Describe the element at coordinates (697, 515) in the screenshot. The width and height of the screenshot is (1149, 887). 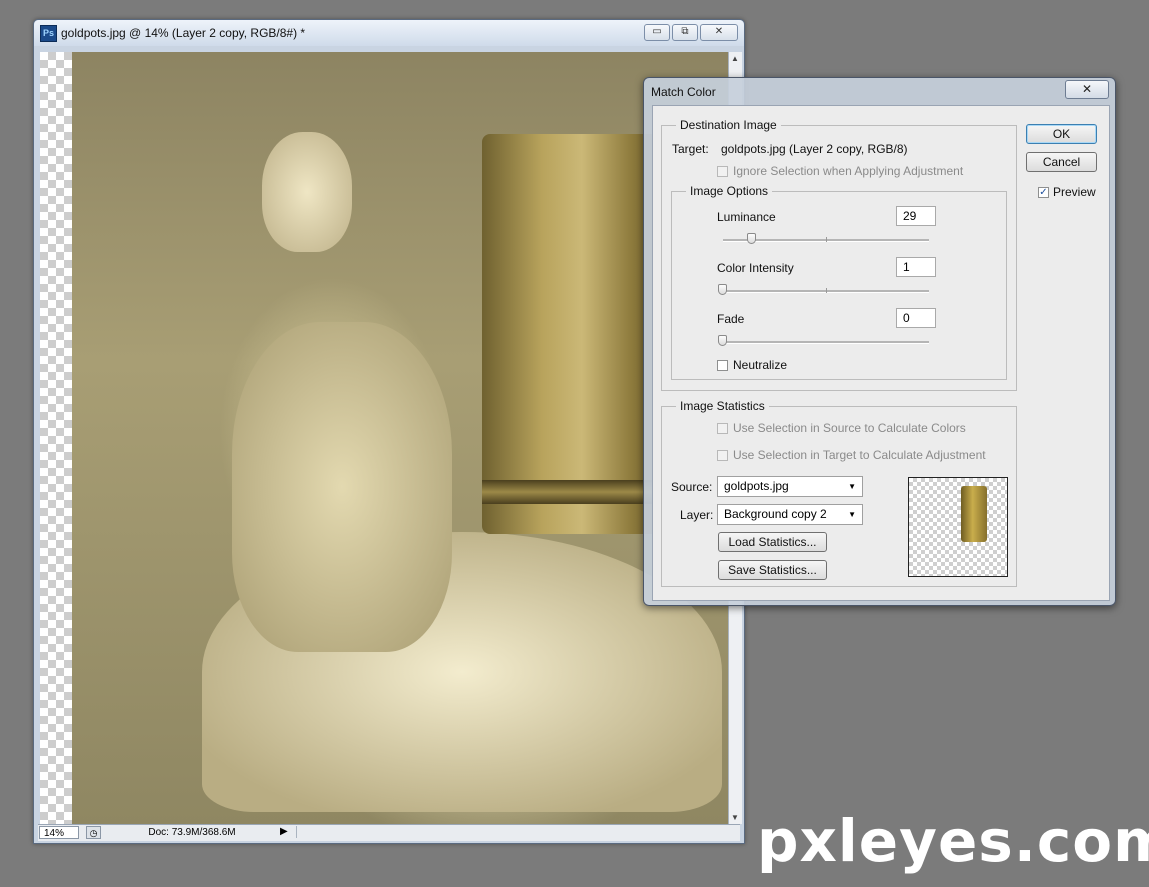
I see `layer-label: Layer:` at that location.